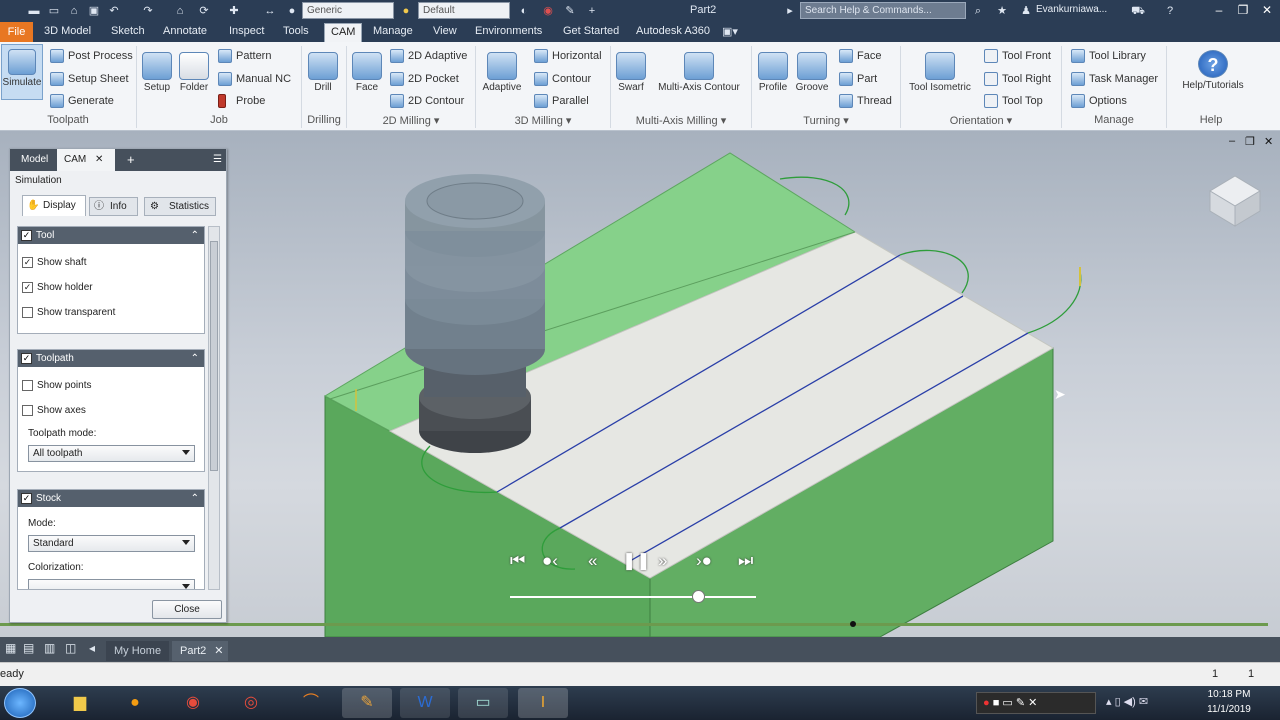 This screenshot has width=1280, height=720. Describe the element at coordinates (698, 596) in the screenshot. I see `playback-slider-handle` at that location.